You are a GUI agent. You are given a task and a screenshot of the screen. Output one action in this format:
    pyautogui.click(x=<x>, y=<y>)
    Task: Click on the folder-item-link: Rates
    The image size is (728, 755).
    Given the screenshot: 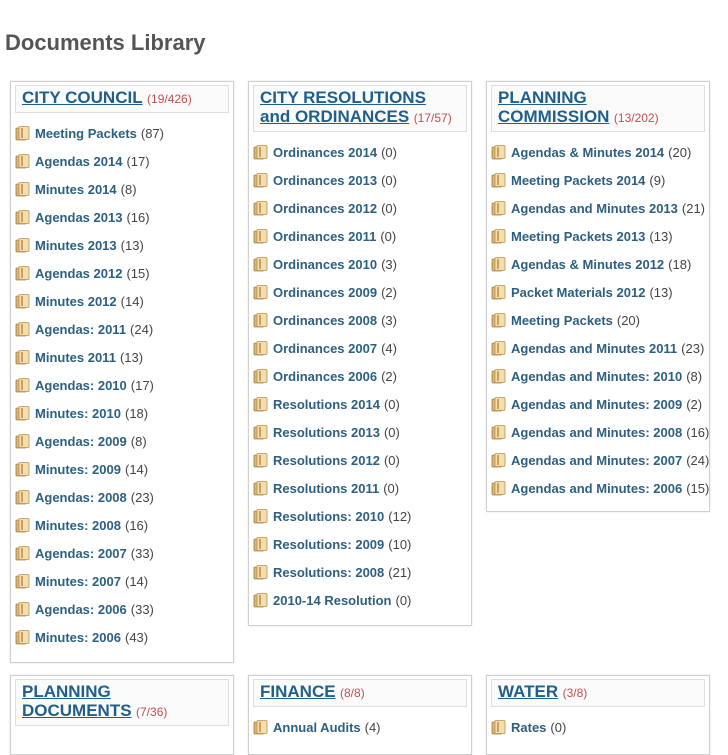 What is the action you would take?
    pyautogui.click(x=528, y=727)
    